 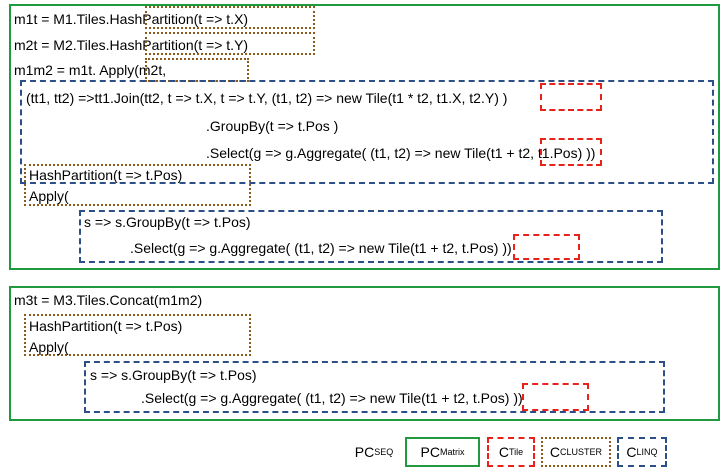 What do you see at coordinates (555, 452) in the screenshot?
I see `legend-ccluster-label: C` at bounding box center [555, 452].